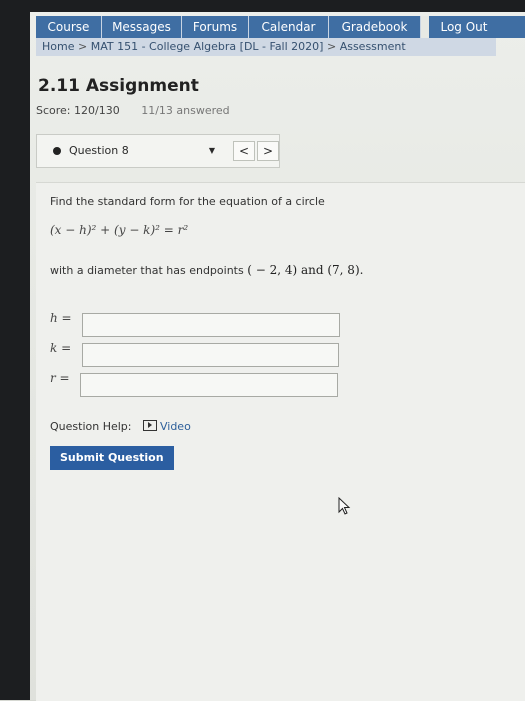  I want to click on submit-question-button: Submit Question, so click(112, 458).